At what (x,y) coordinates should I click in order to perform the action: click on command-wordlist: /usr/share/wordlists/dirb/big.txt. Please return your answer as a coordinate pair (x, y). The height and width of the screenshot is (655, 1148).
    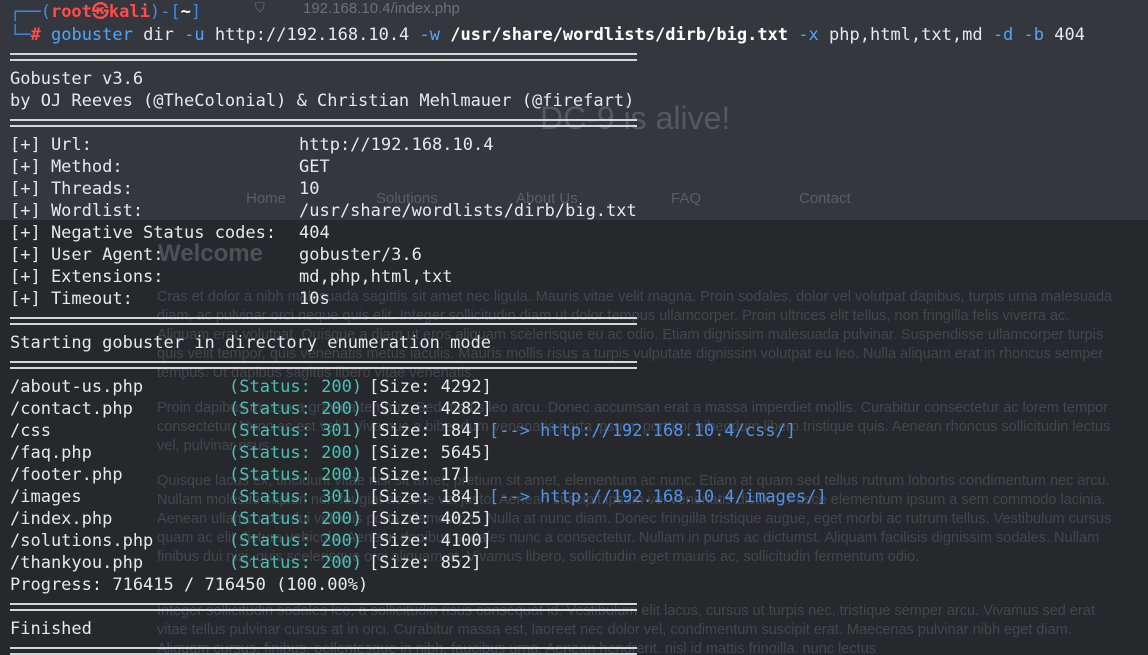
    Looking at the image, I should click on (619, 35).